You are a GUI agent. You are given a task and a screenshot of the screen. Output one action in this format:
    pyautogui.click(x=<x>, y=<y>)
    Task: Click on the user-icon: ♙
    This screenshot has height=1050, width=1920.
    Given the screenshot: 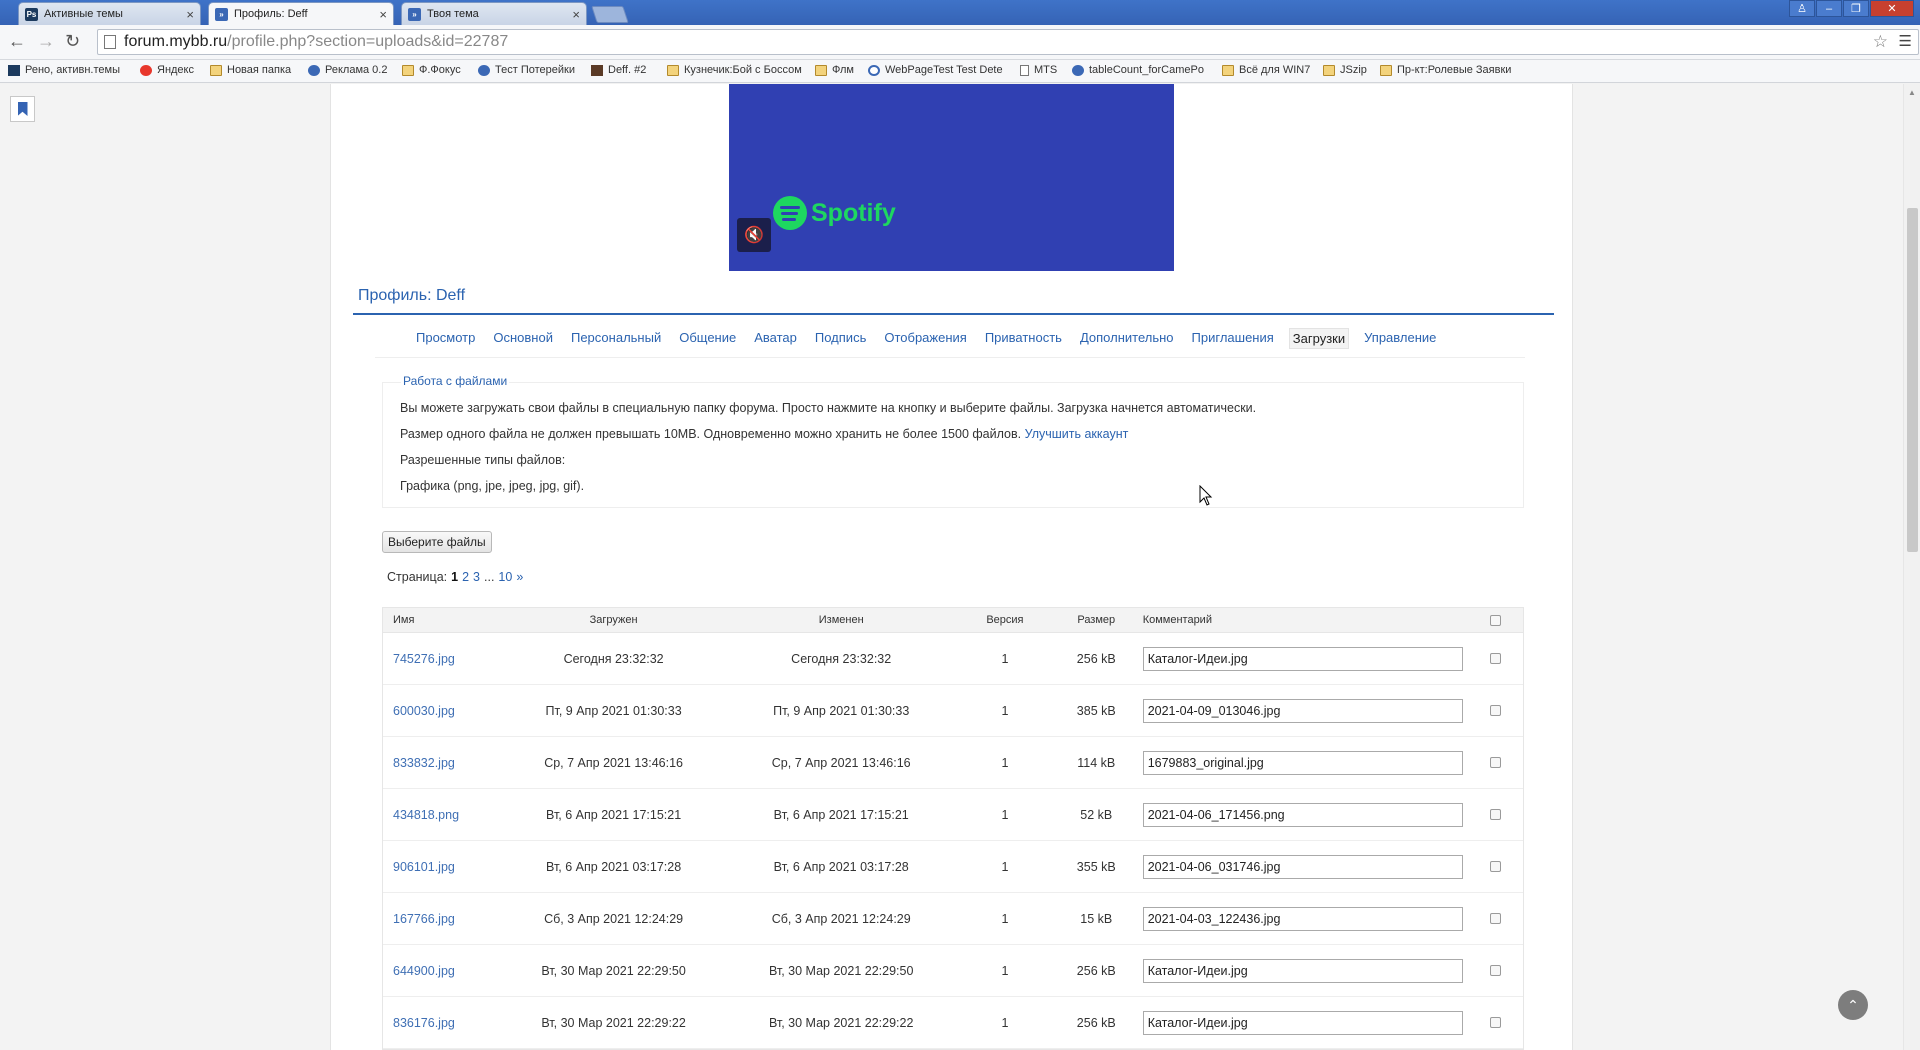 What is the action you would take?
    pyautogui.click(x=1802, y=8)
    